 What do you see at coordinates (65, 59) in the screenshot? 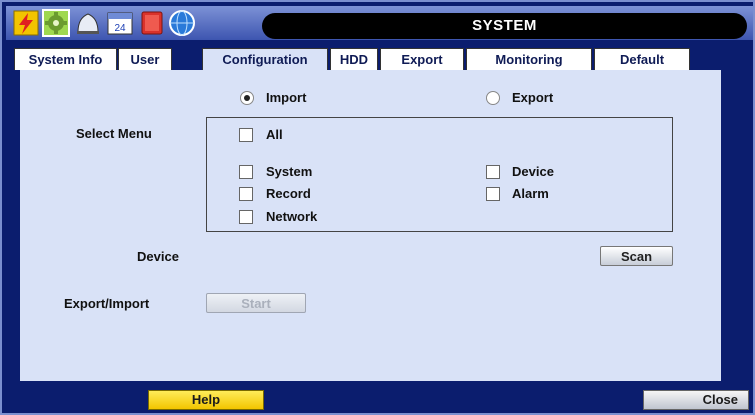
I see `tab-system-info: System Info` at bounding box center [65, 59].